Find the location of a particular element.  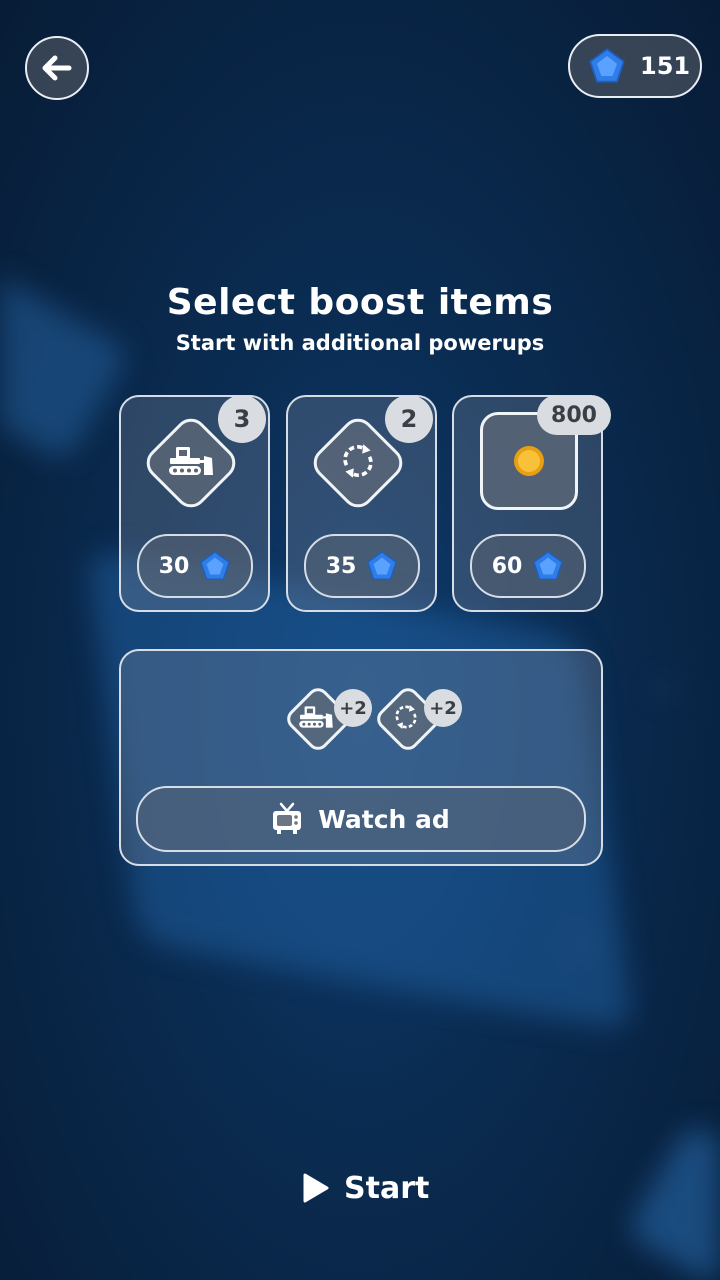

buy-shuffle-button: 35 is located at coordinates (362, 566).